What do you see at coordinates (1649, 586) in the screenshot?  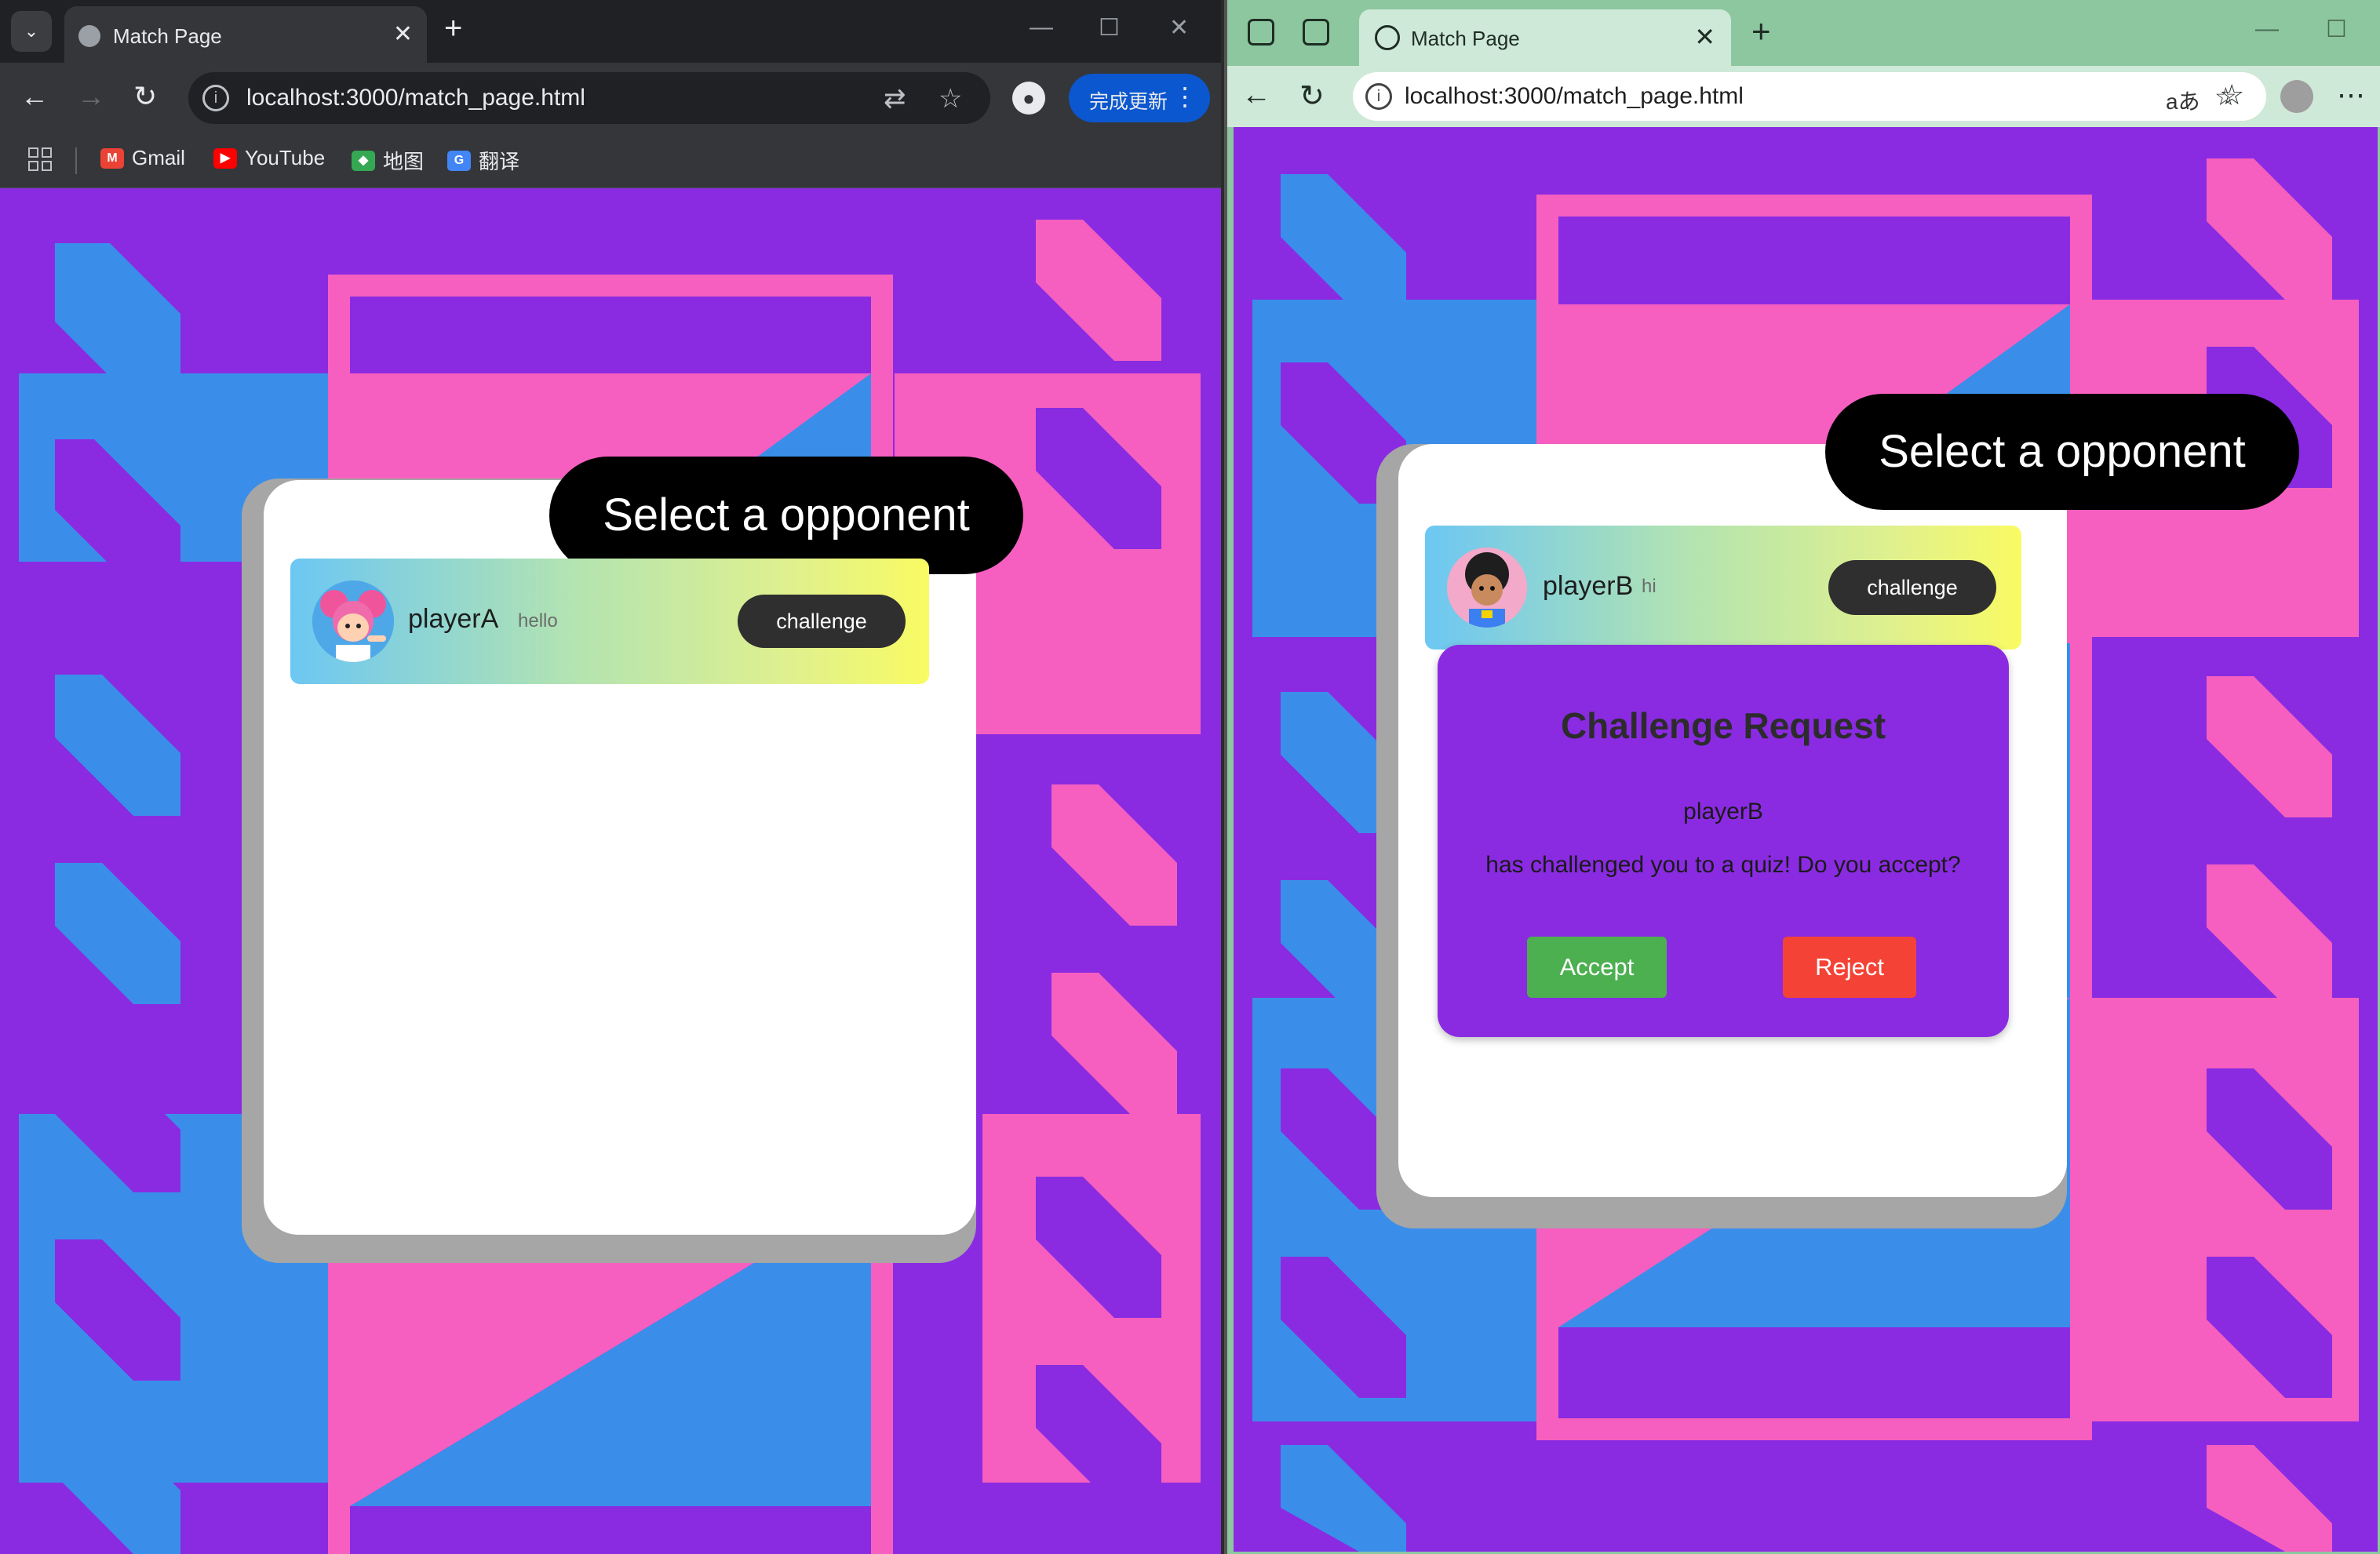 I see `player-status: hi` at bounding box center [1649, 586].